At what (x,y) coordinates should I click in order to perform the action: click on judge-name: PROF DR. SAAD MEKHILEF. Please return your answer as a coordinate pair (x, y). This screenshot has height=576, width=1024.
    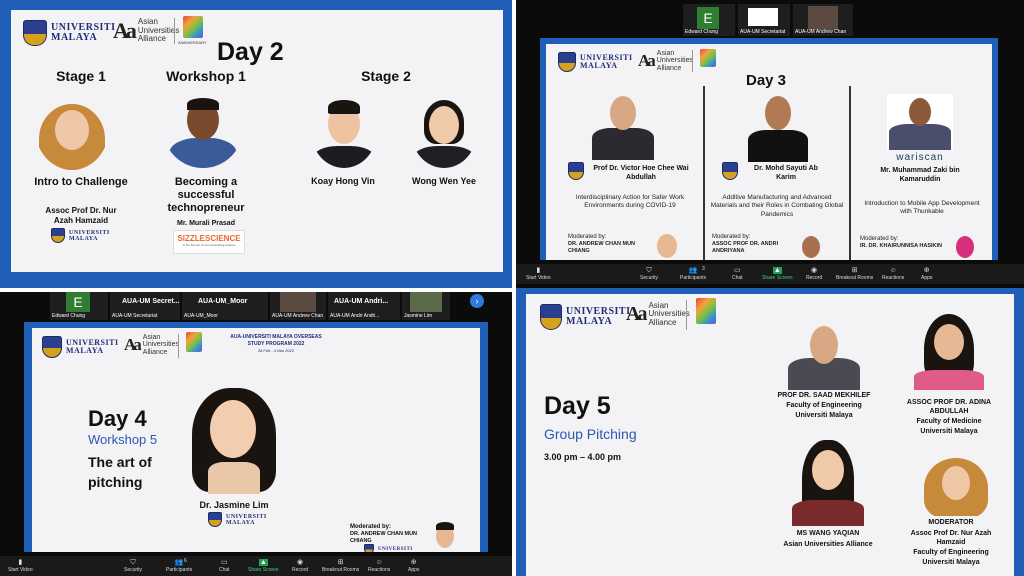
    Looking at the image, I should click on (824, 395).